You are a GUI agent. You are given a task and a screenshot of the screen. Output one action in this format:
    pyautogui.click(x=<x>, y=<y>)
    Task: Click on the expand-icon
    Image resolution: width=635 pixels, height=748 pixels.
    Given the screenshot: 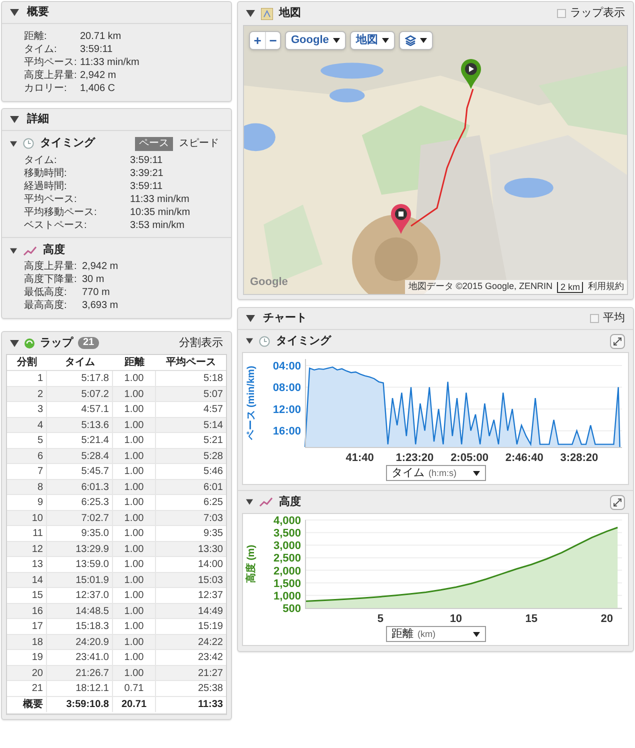 What is the action you would take?
    pyautogui.click(x=617, y=502)
    